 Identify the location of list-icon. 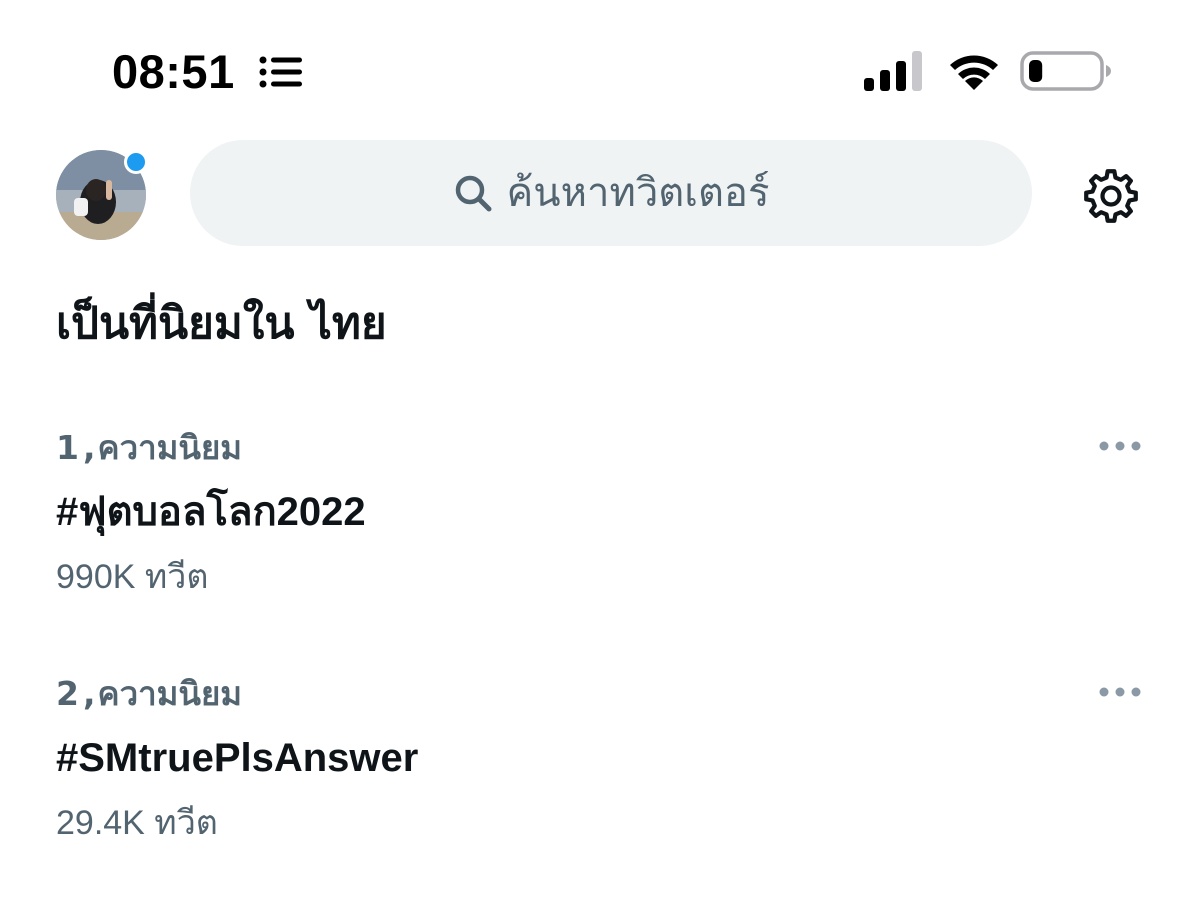
(280, 72).